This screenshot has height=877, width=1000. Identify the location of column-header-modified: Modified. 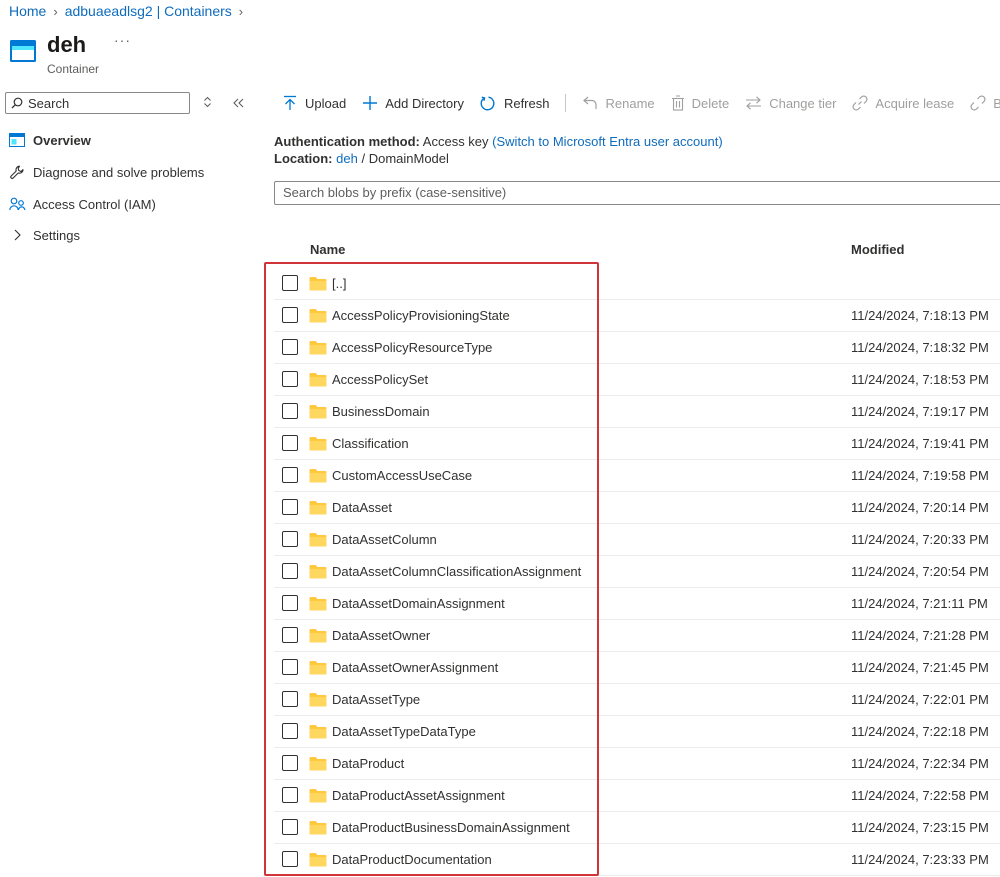
(877, 249).